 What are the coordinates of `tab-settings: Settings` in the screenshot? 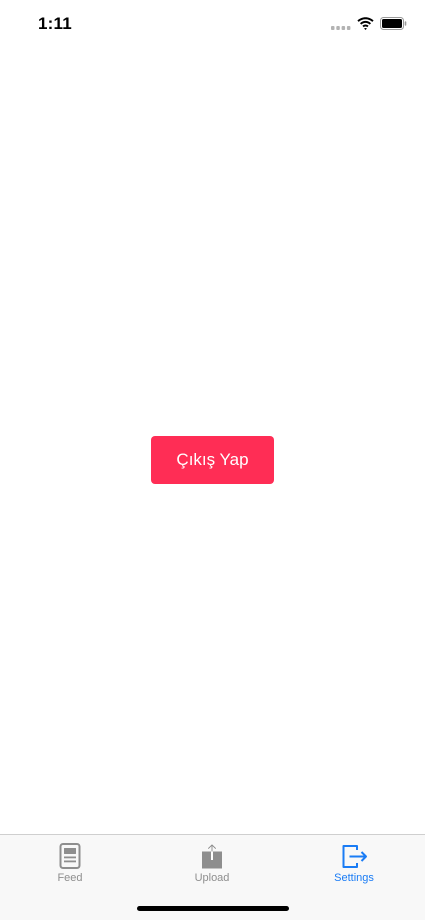 It's located at (354, 861).